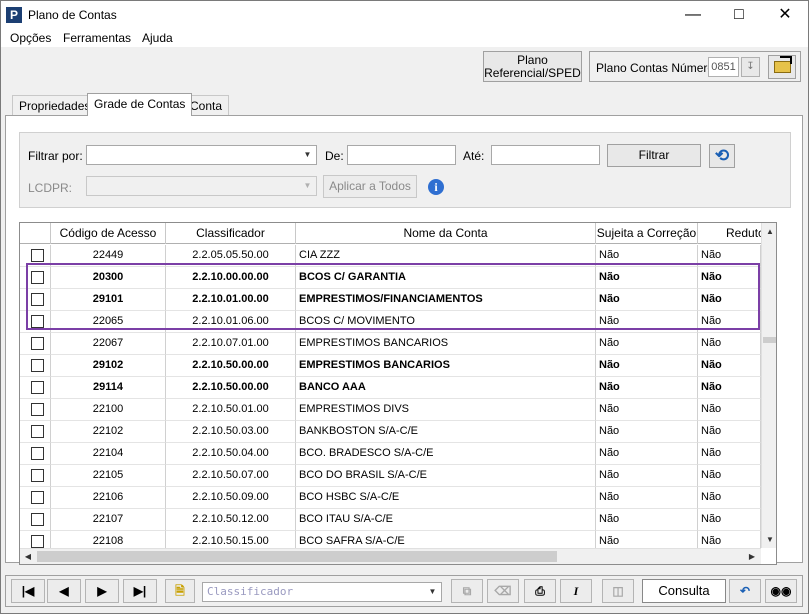 This screenshot has width=809, height=614. Describe the element at coordinates (540, 591) in the screenshot. I see `print-button: ⎙` at that location.